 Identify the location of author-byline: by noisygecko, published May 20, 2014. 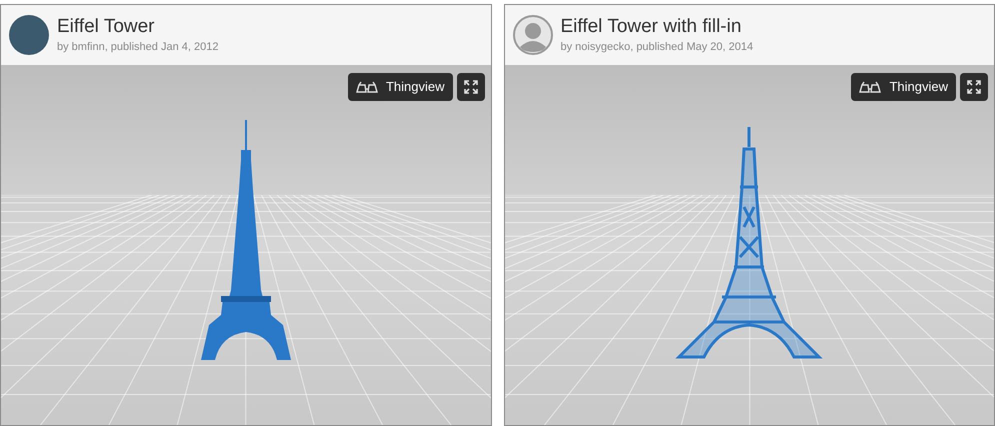
(657, 47).